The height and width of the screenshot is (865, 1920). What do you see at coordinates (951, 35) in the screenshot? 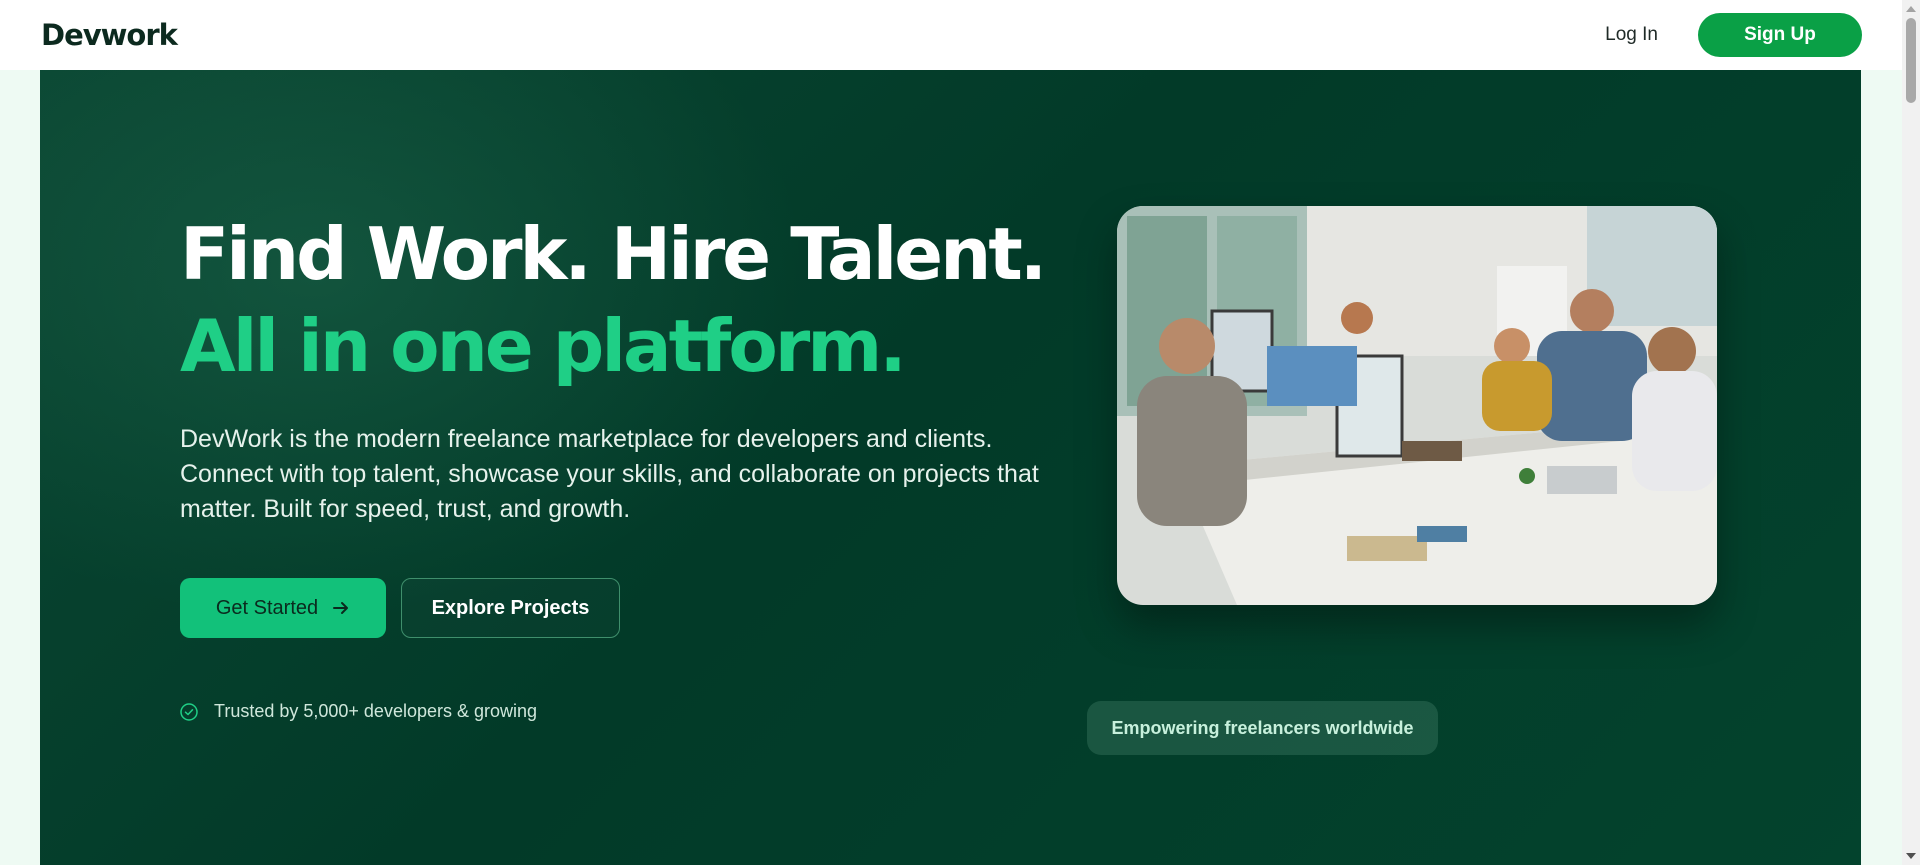
I see `site-header: Devwork Log In Sign Up` at bounding box center [951, 35].